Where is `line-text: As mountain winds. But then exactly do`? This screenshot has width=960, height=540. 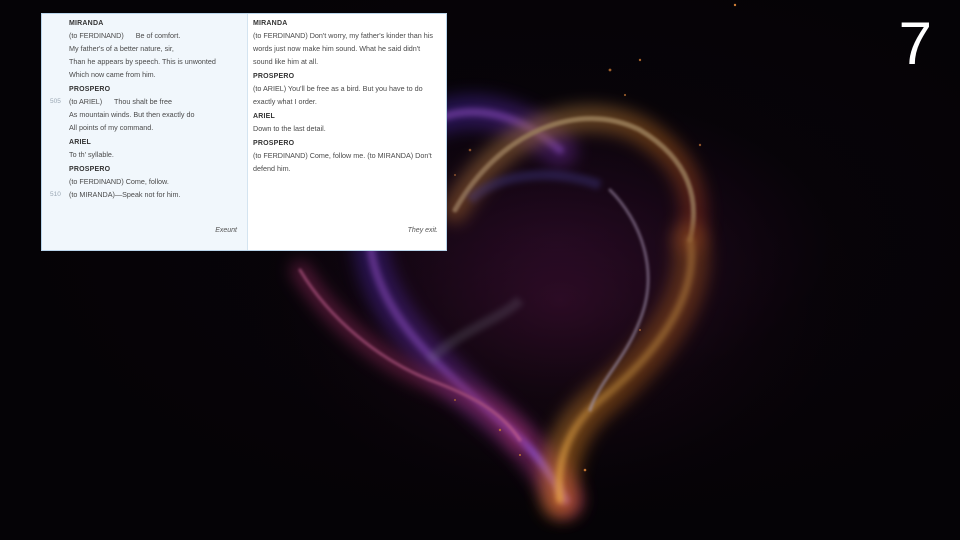 line-text: As mountain winds. But then exactly do is located at coordinates (132, 114).